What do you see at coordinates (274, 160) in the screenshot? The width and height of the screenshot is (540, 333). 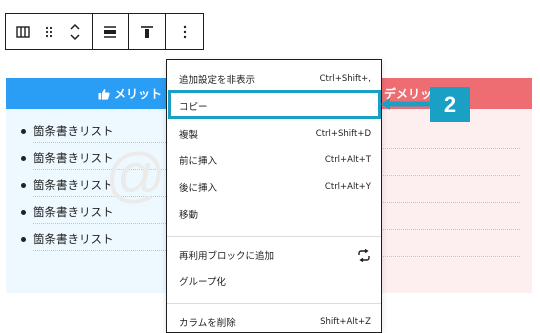 I see `menu-item-insert-before: 前に挿入 Ctrl+Alt+T` at bounding box center [274, 160].